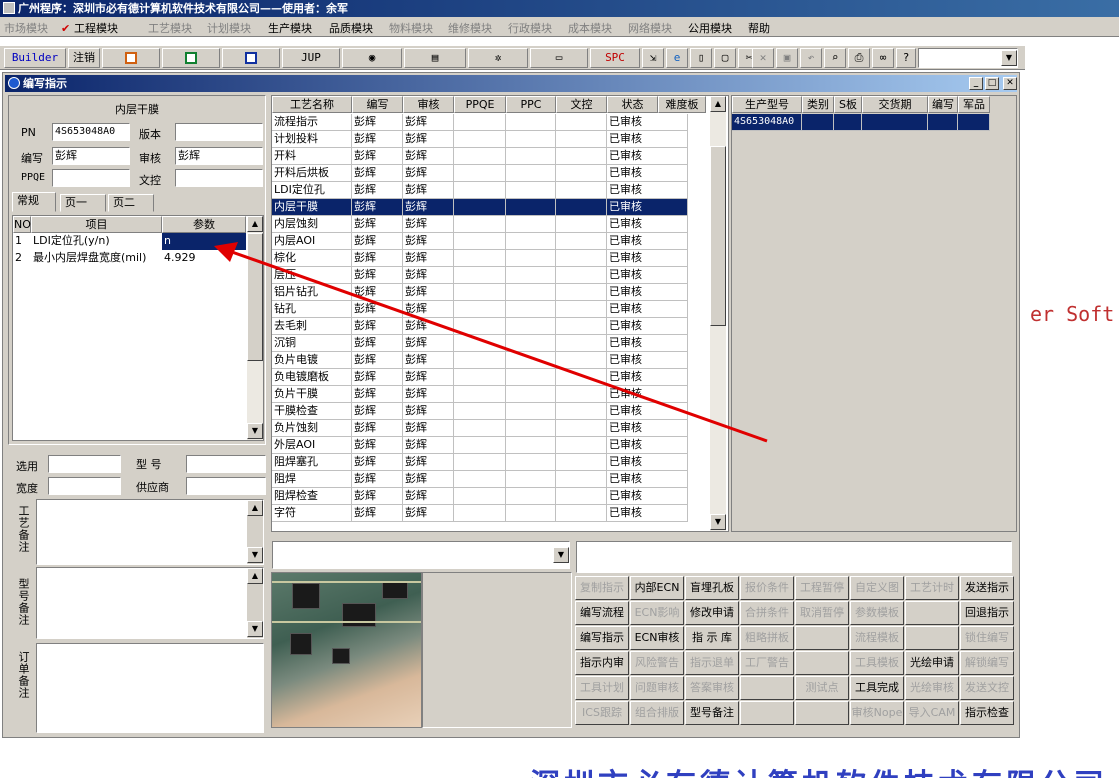 The image size is (1119, 778). Describe the element at coordinates (499, 346) in the screenshot. I see `annotation-arrow-line` at that location.